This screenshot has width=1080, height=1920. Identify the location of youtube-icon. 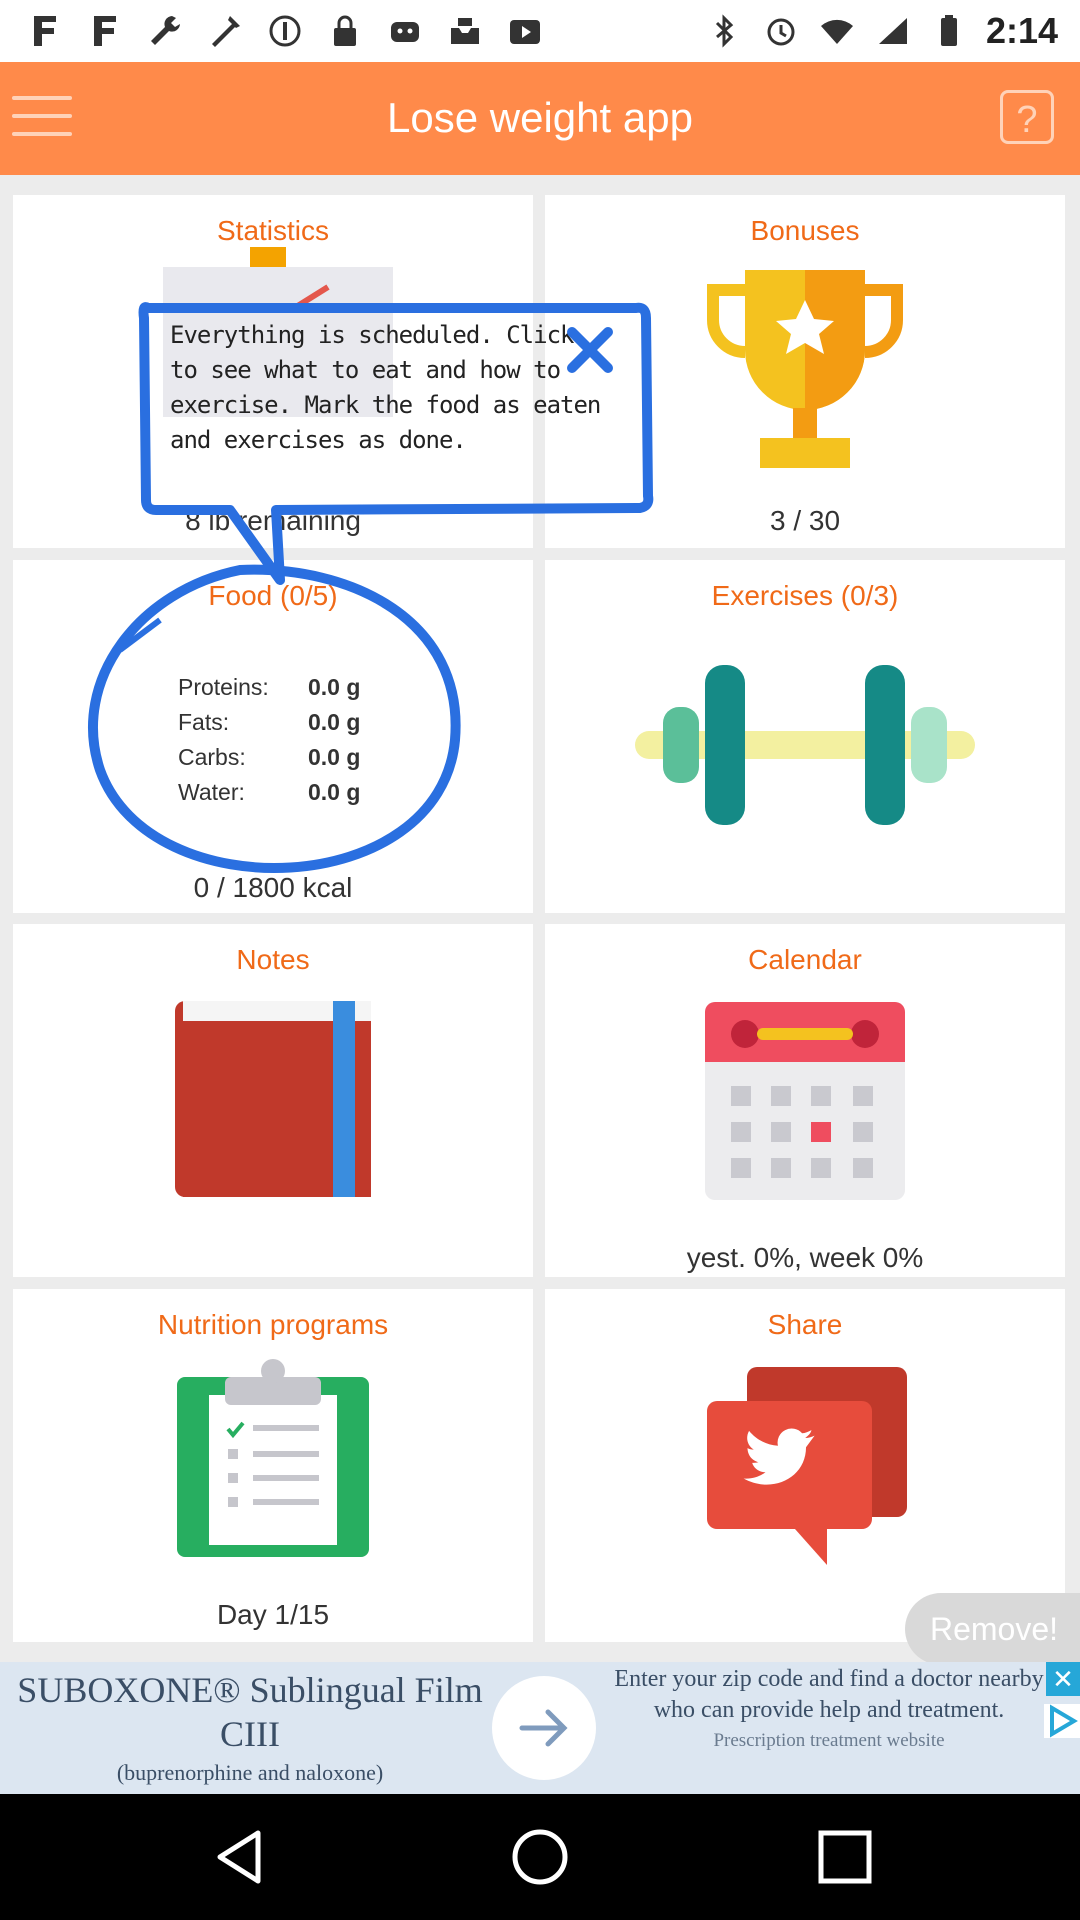
(525, 31).